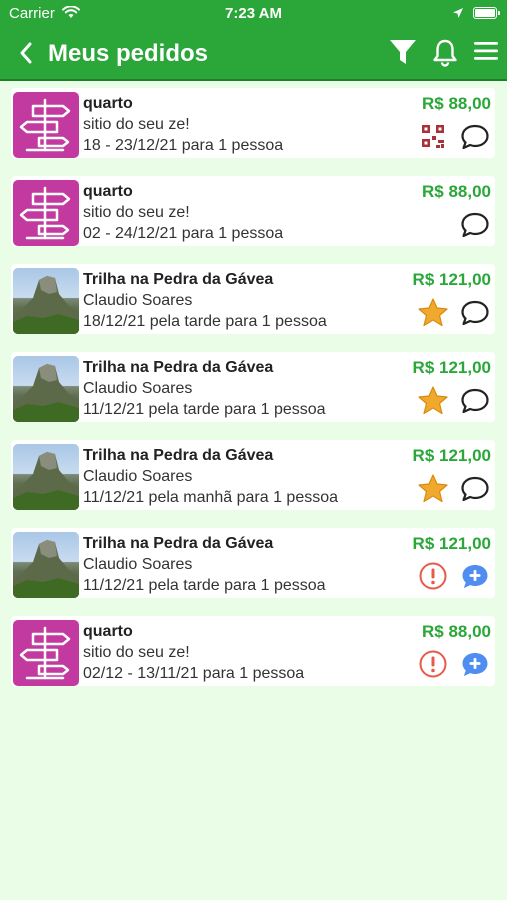 Image resolution: width=507 pixels, height=900 pixels. I want to click on order-details: 18 - 23/12/21 para 1 pessoa, so click(183, 145).